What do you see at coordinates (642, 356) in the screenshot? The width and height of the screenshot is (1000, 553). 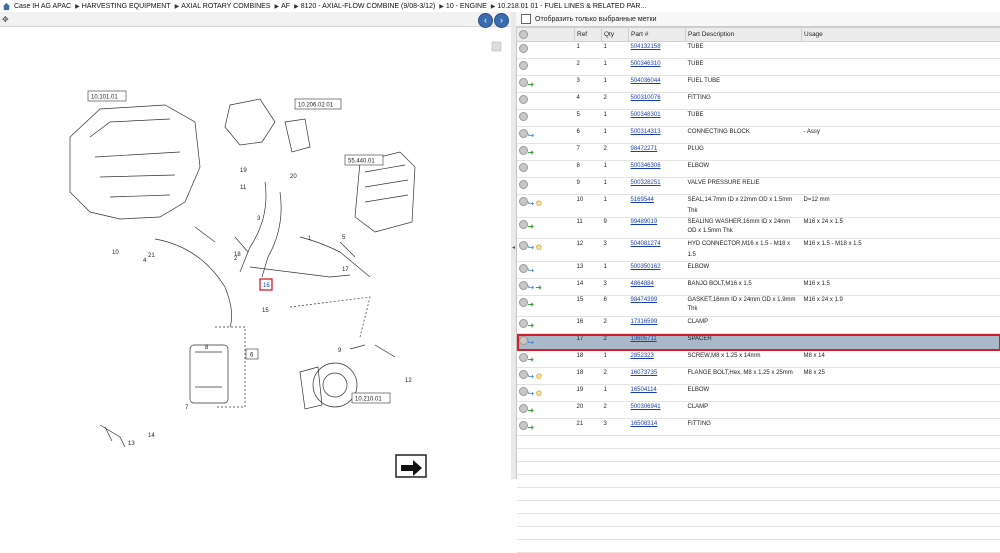 I see `part-number-link: 2852323` at bounding box center [642, 356].